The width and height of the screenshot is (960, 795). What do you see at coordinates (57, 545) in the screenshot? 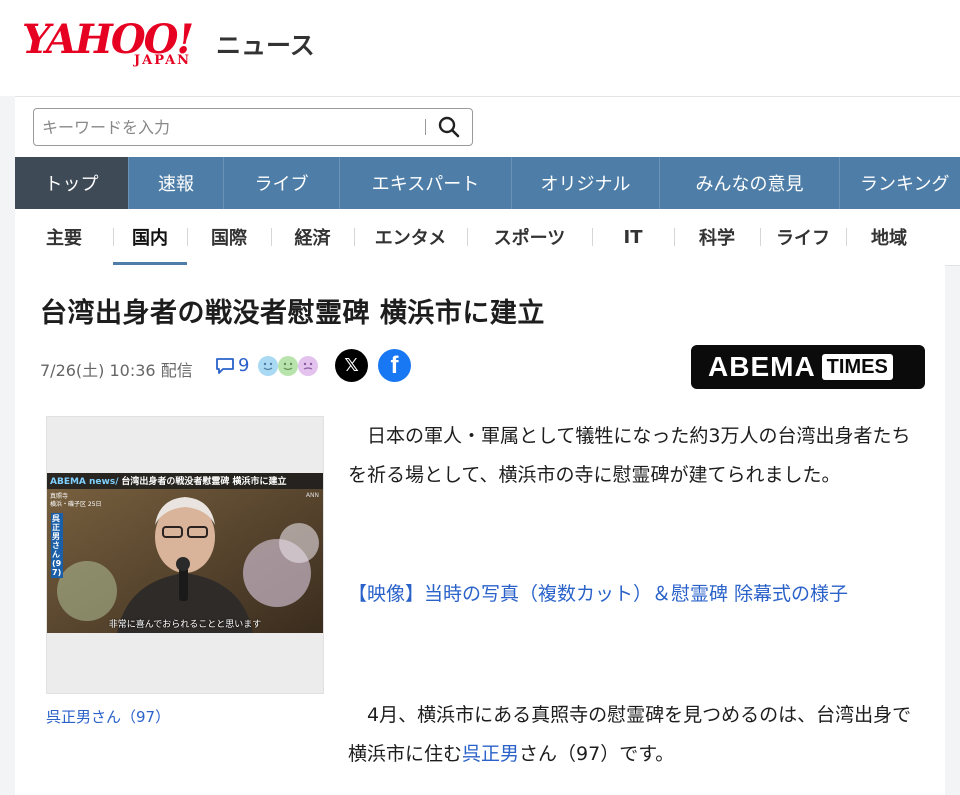
I see `photo-name-tag: 呉 正男さん(97)` at bounding box center [57, 545].